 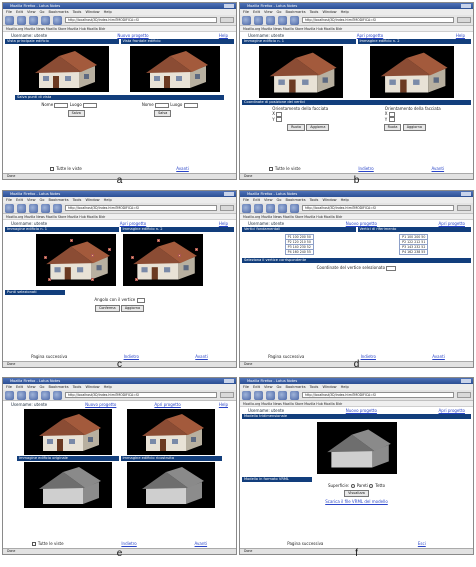 I want to click on update-button-left: Aggiorna, so click(x=318, y=127).